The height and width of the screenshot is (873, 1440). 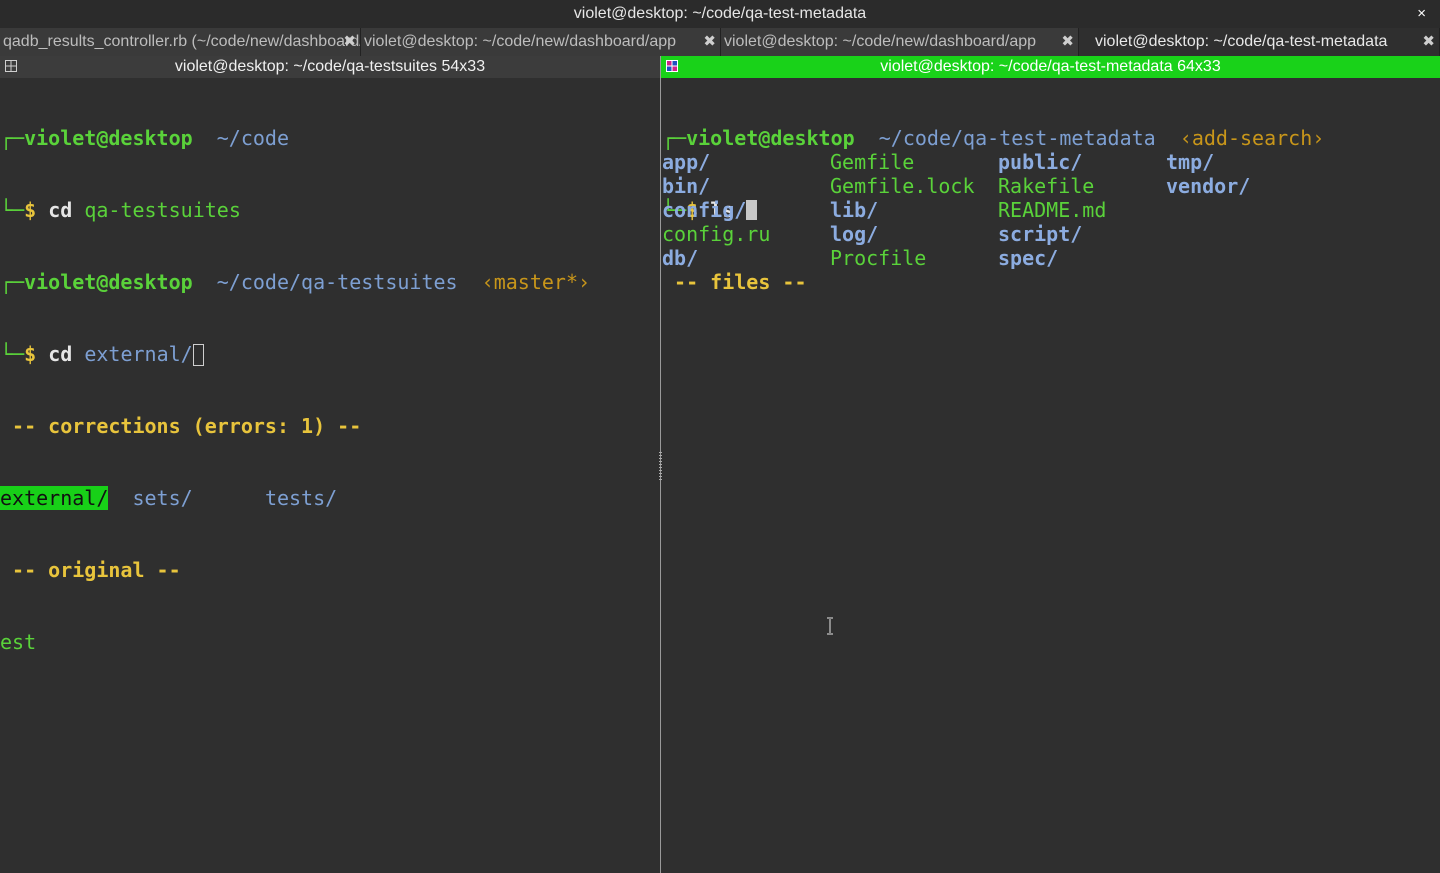 I want to click on window-title: violet@desktop: ~/code/qa-test-metadata, so click(x=720, y=13).